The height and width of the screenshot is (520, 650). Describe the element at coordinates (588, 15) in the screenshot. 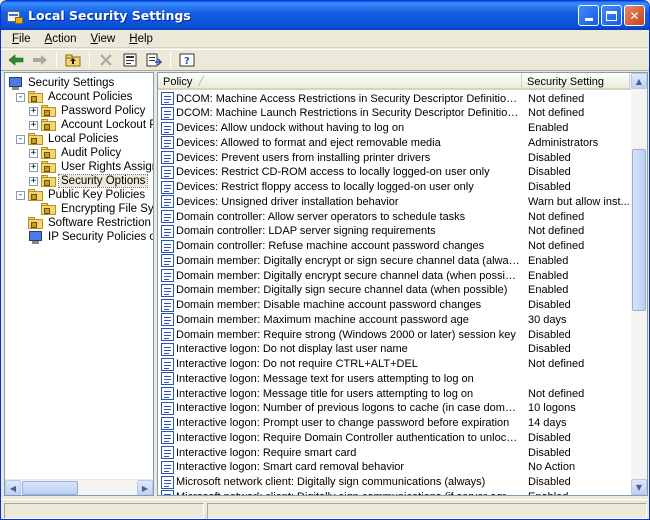

I see `minimize-button` at that location.